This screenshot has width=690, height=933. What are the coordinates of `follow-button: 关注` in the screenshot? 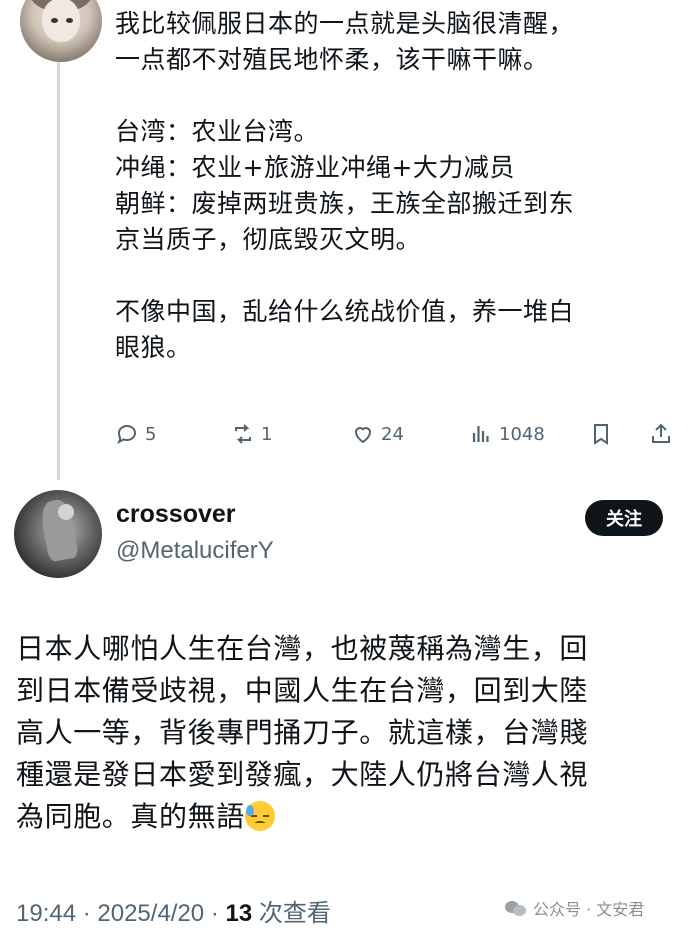 It's located at (624, 518).